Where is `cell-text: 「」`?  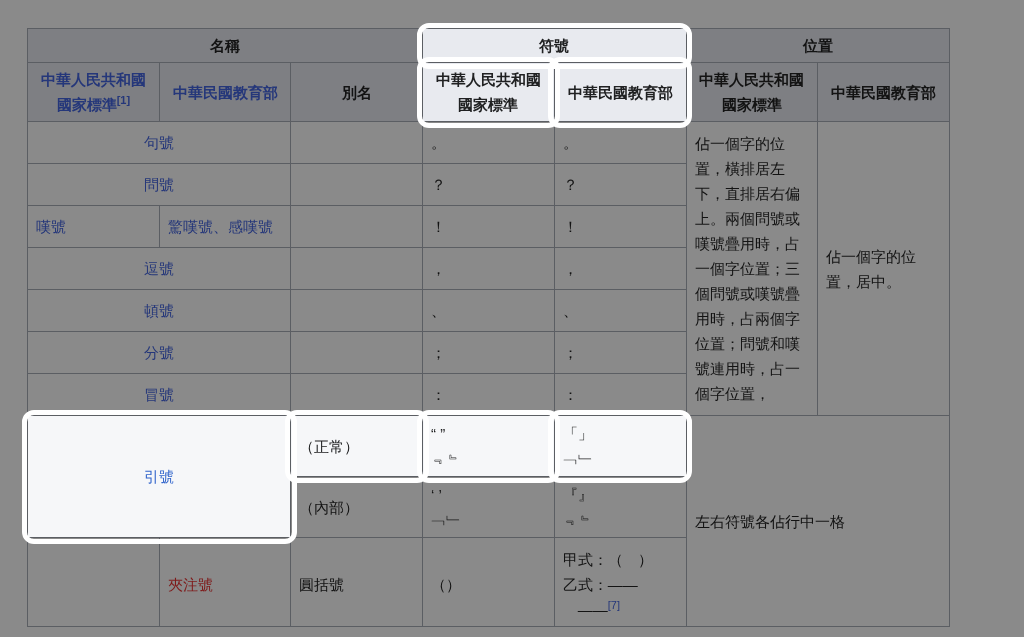 cell-text: 「」 is located at coordinates (578, 434).